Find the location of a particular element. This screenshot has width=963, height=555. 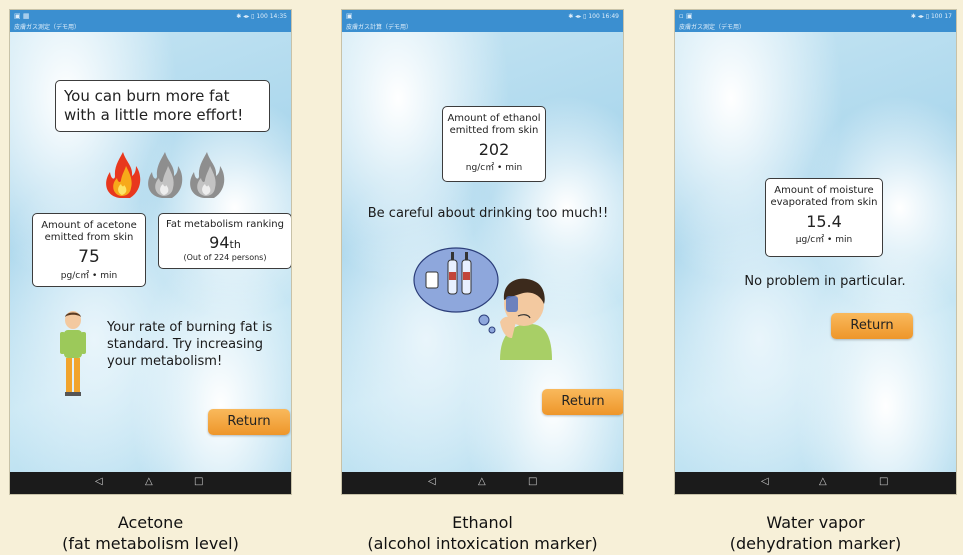

acetone-label: Amount of acetone emitted from skin is located at coordinates (89, 231).